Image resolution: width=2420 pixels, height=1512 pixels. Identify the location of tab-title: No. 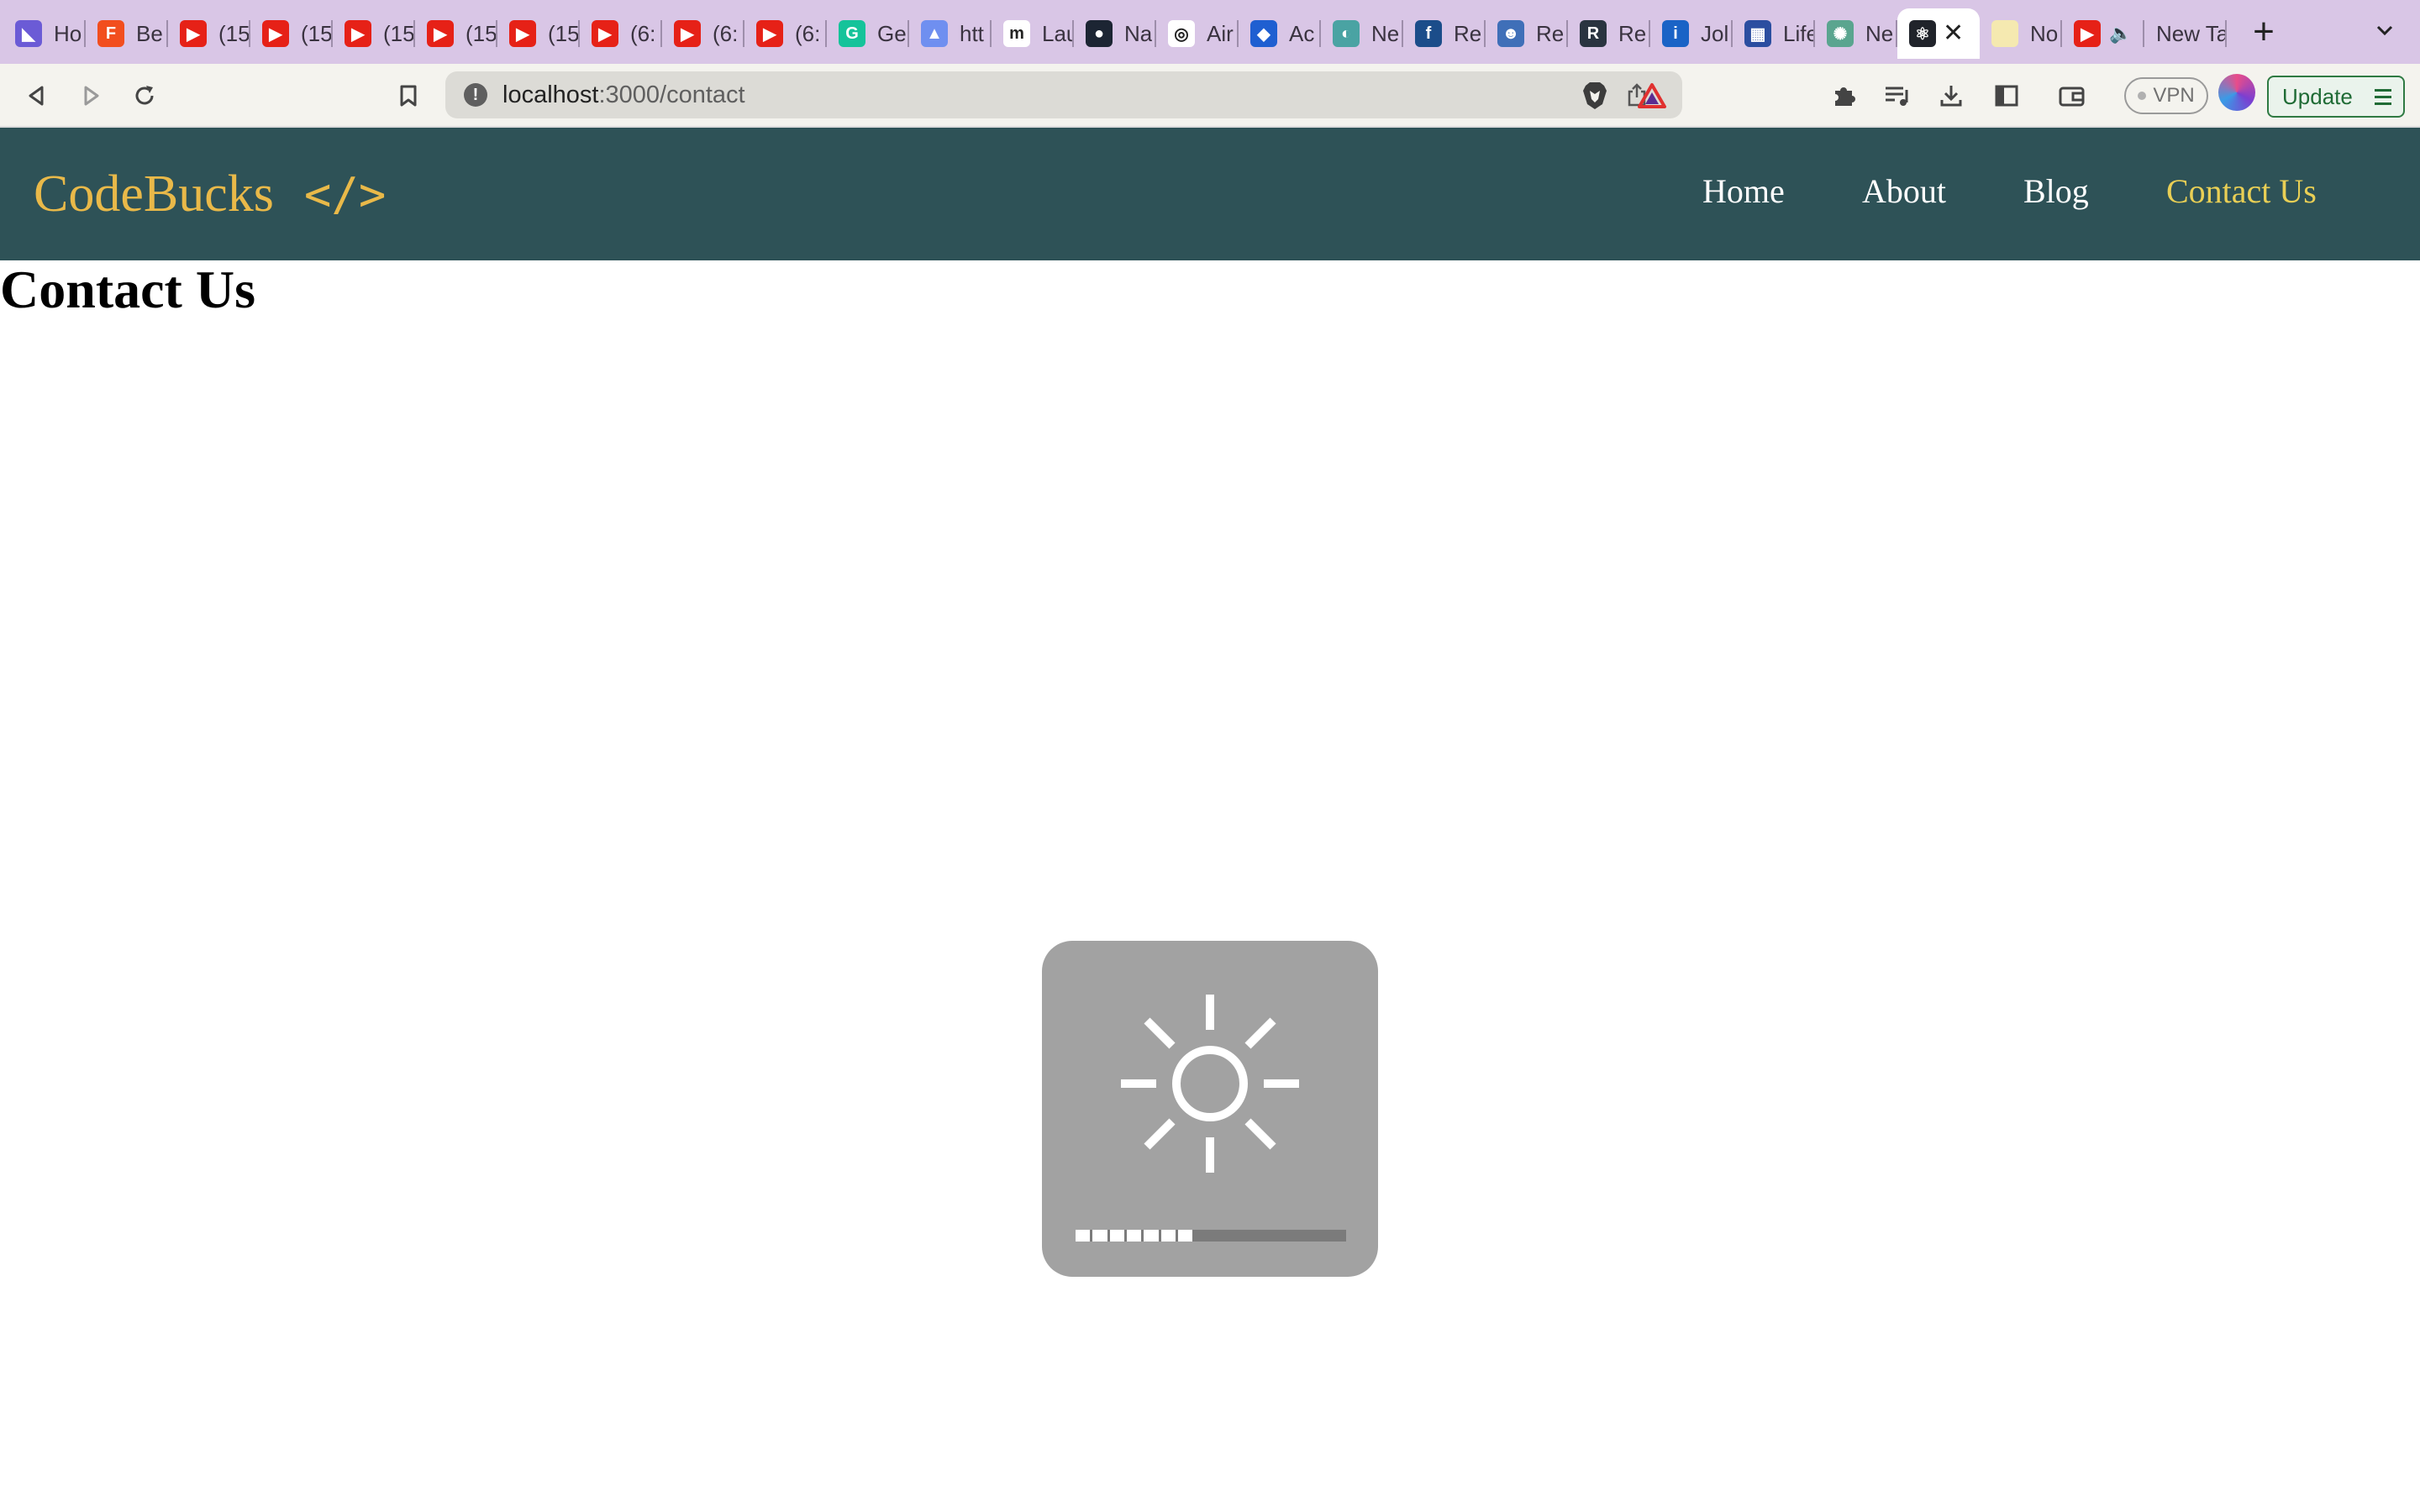
(2044, 33).